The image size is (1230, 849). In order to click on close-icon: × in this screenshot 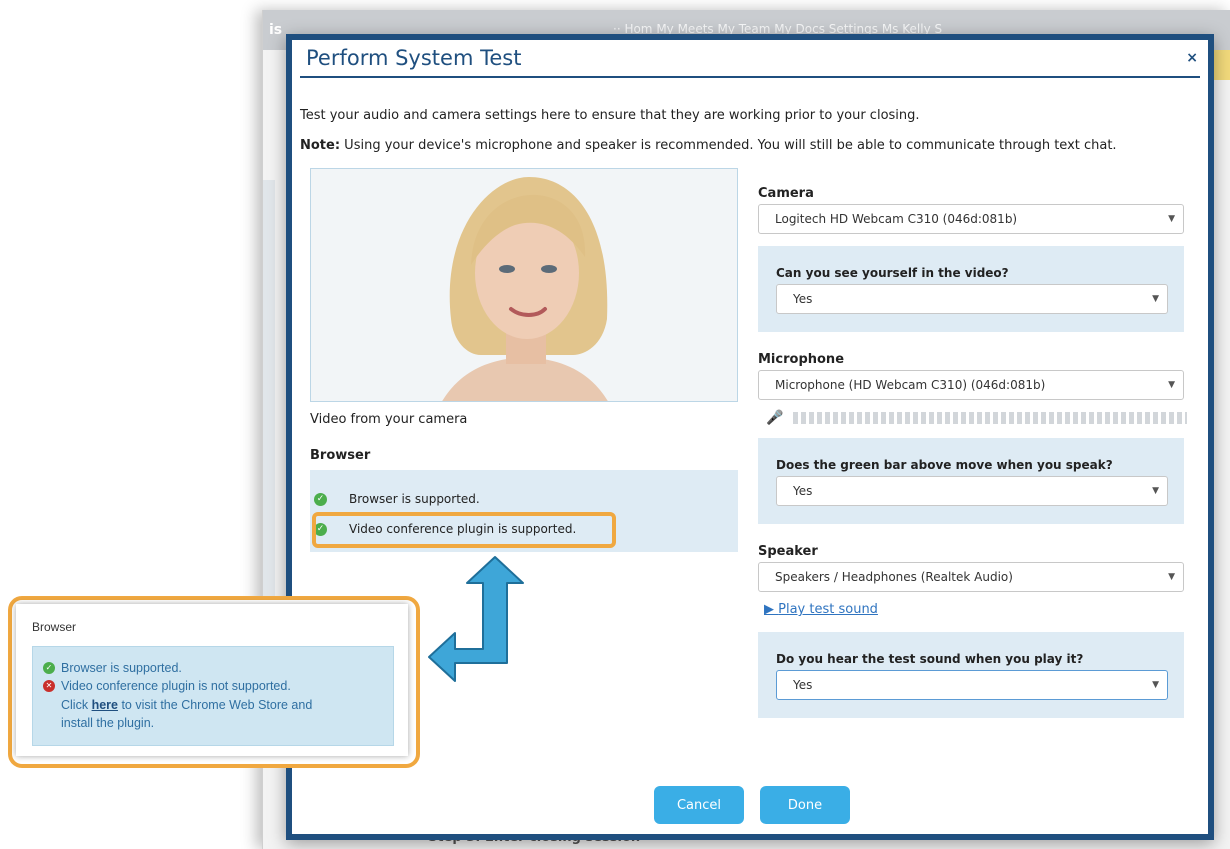, I will do `click(1192, 58)`.